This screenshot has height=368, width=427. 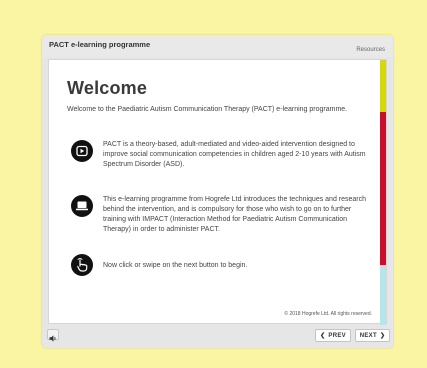 What do you see at coordinates (383, 295) in the screenshot?
I see `stripe-teal` at bounding box center [383, 295].